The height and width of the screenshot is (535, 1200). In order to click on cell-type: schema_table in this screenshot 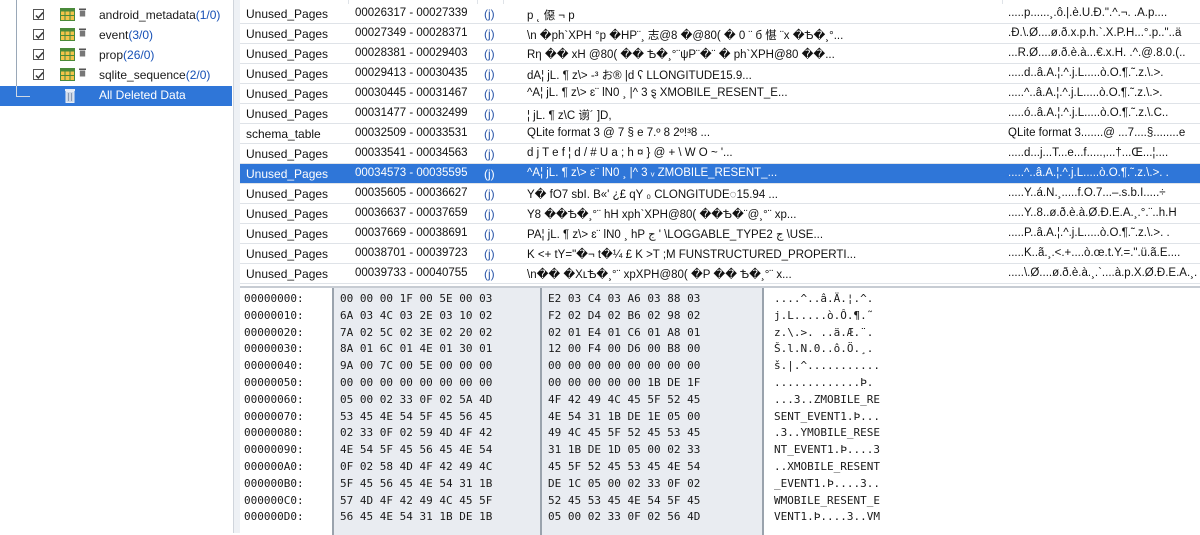, I will do `click(283, 134)`.